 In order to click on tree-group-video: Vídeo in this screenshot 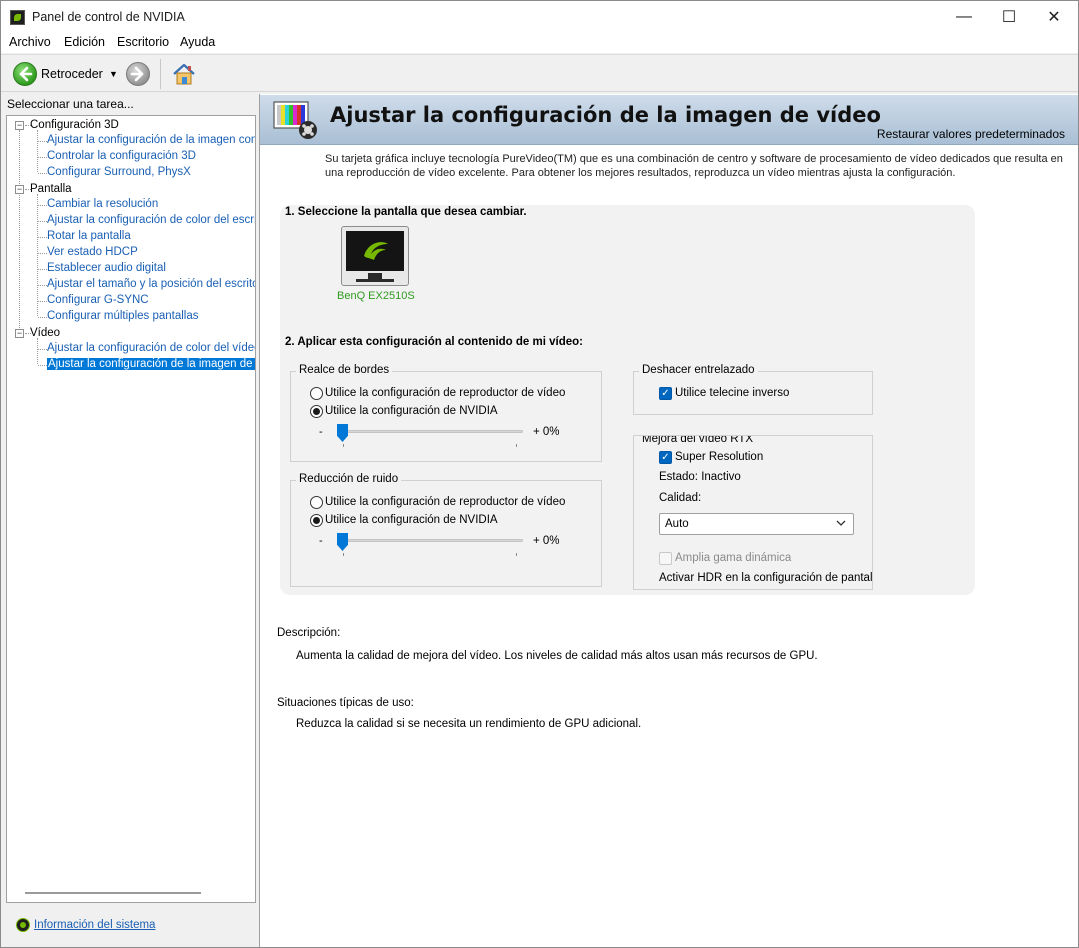, I will do `click(45, 333)`.